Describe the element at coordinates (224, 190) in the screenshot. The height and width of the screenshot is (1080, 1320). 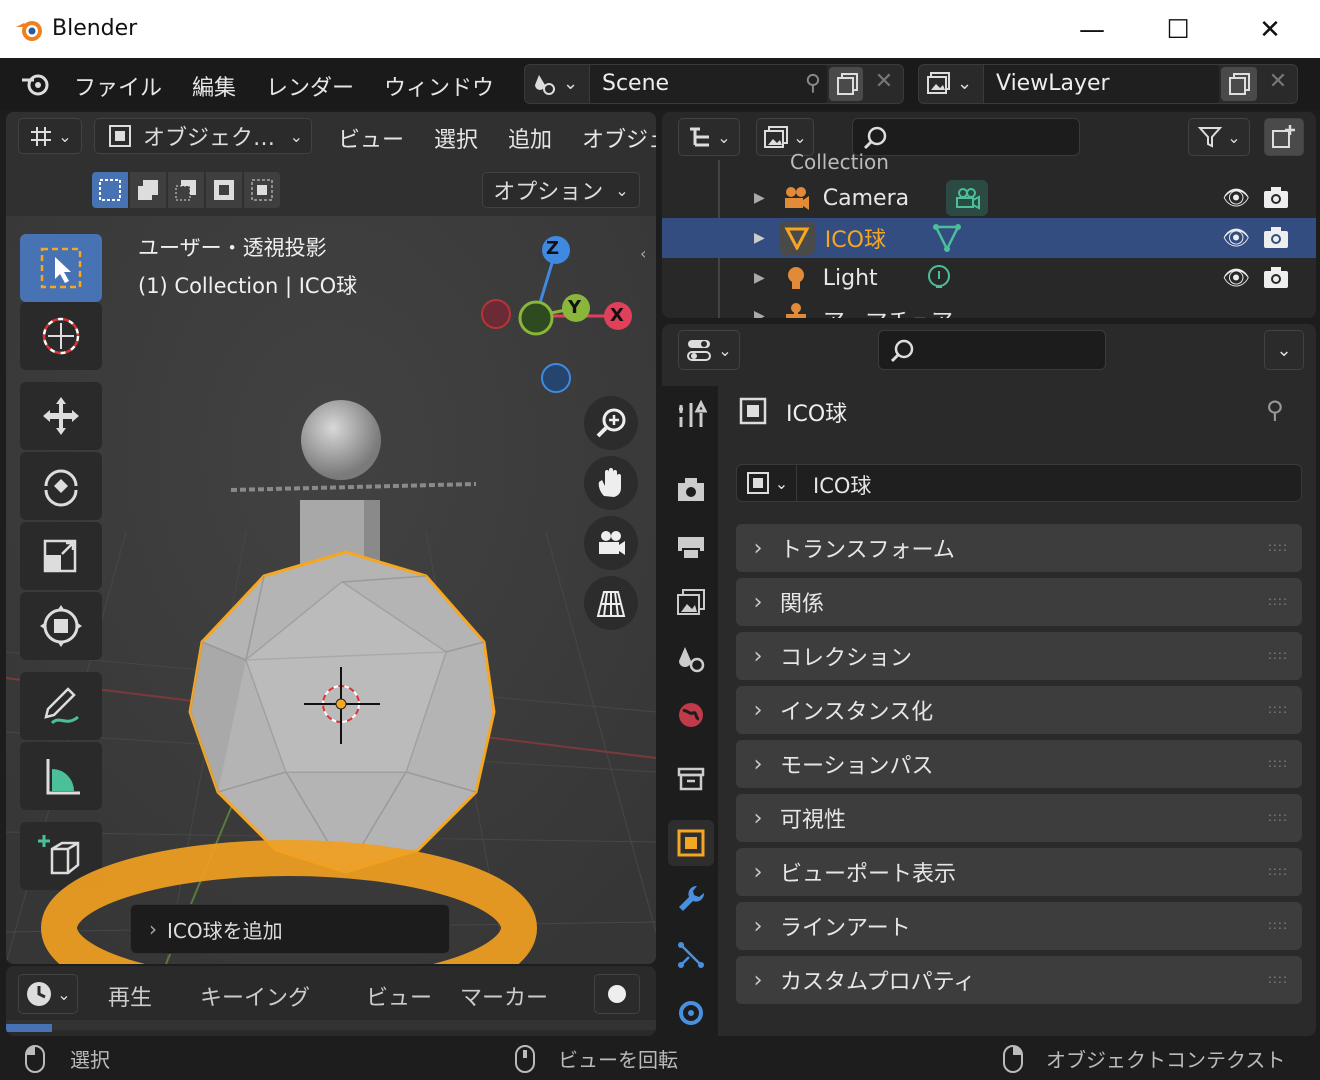
I see `select-invert-icon` at that location.